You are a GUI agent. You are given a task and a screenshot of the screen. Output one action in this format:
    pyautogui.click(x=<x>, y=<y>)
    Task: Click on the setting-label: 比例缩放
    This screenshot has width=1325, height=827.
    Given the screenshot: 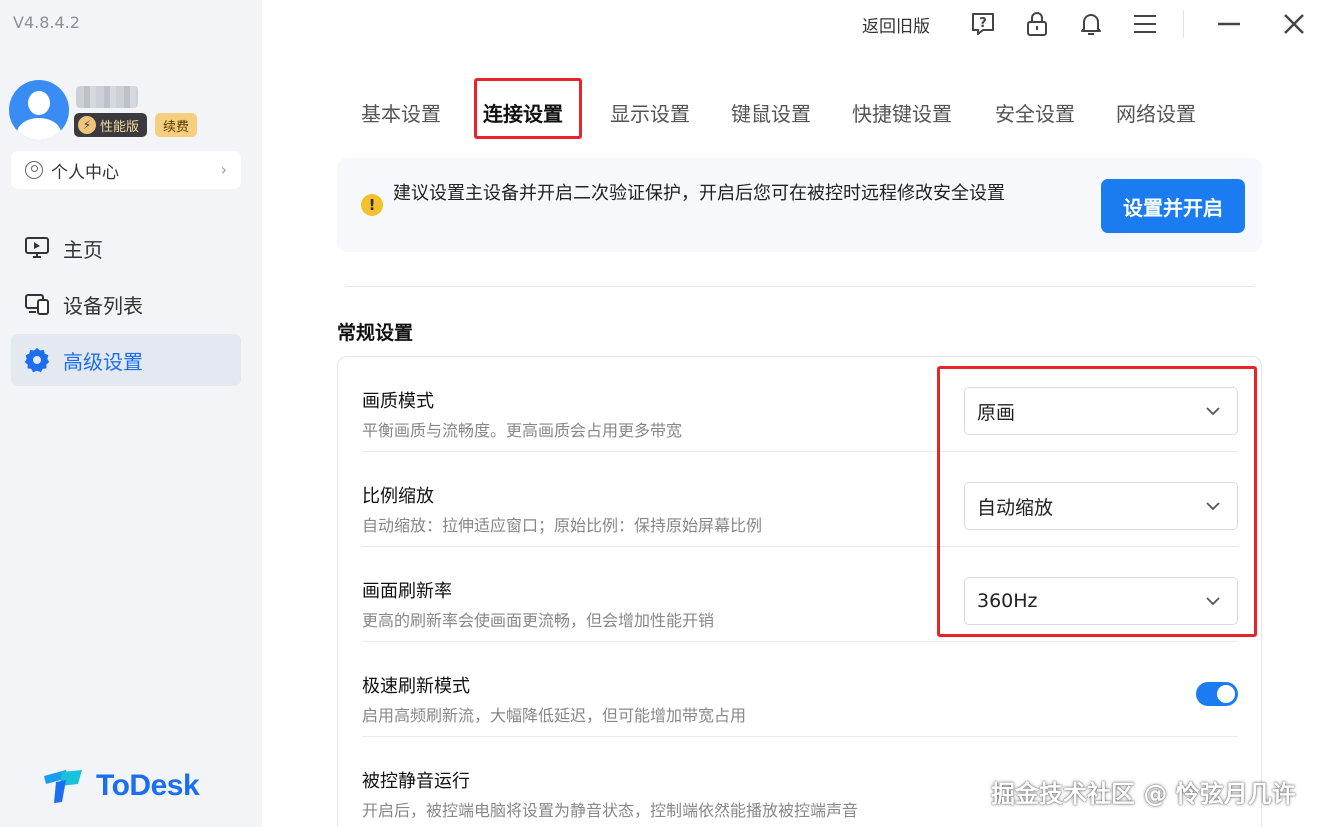 What is the action you would take?
    pyautogui.click(x=398, y=496)
    